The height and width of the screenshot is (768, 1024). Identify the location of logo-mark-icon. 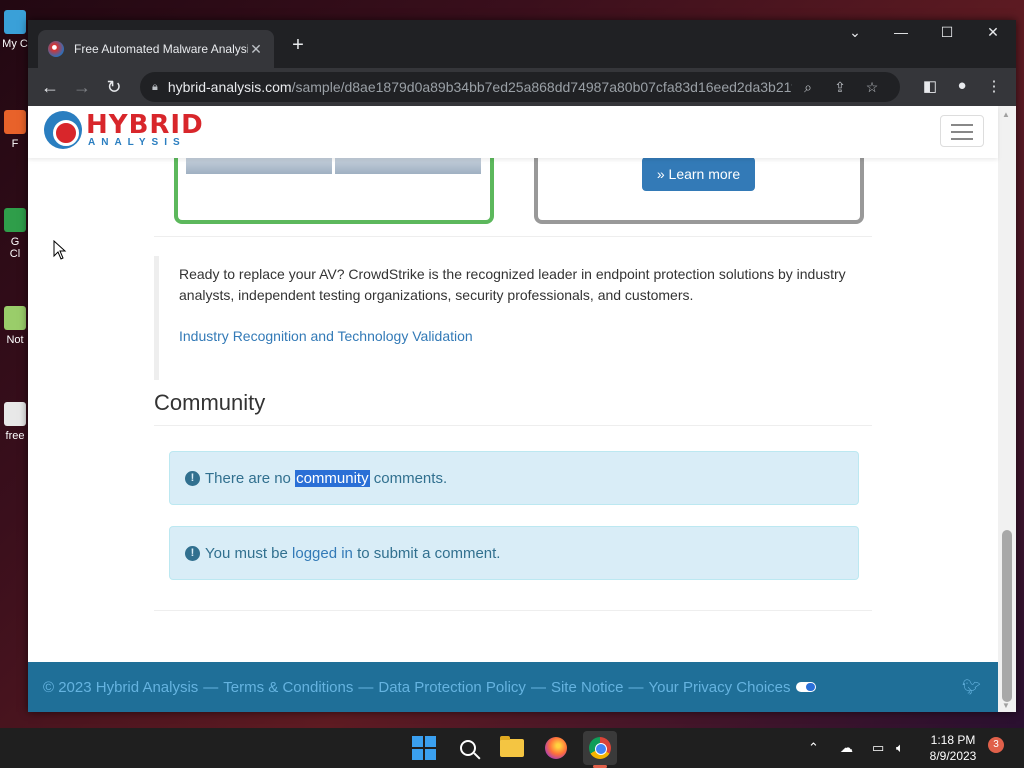
(63, 130).